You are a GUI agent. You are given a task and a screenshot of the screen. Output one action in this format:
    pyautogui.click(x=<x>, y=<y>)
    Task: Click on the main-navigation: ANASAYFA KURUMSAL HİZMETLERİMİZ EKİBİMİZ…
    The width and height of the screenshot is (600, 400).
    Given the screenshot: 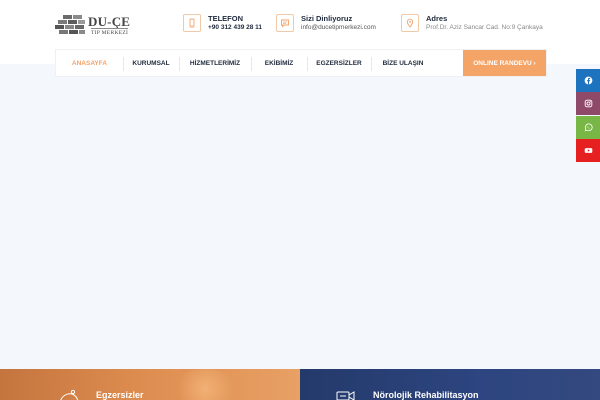 What is the action you would take?
    pyautogui.click(x=301, y=63)
    